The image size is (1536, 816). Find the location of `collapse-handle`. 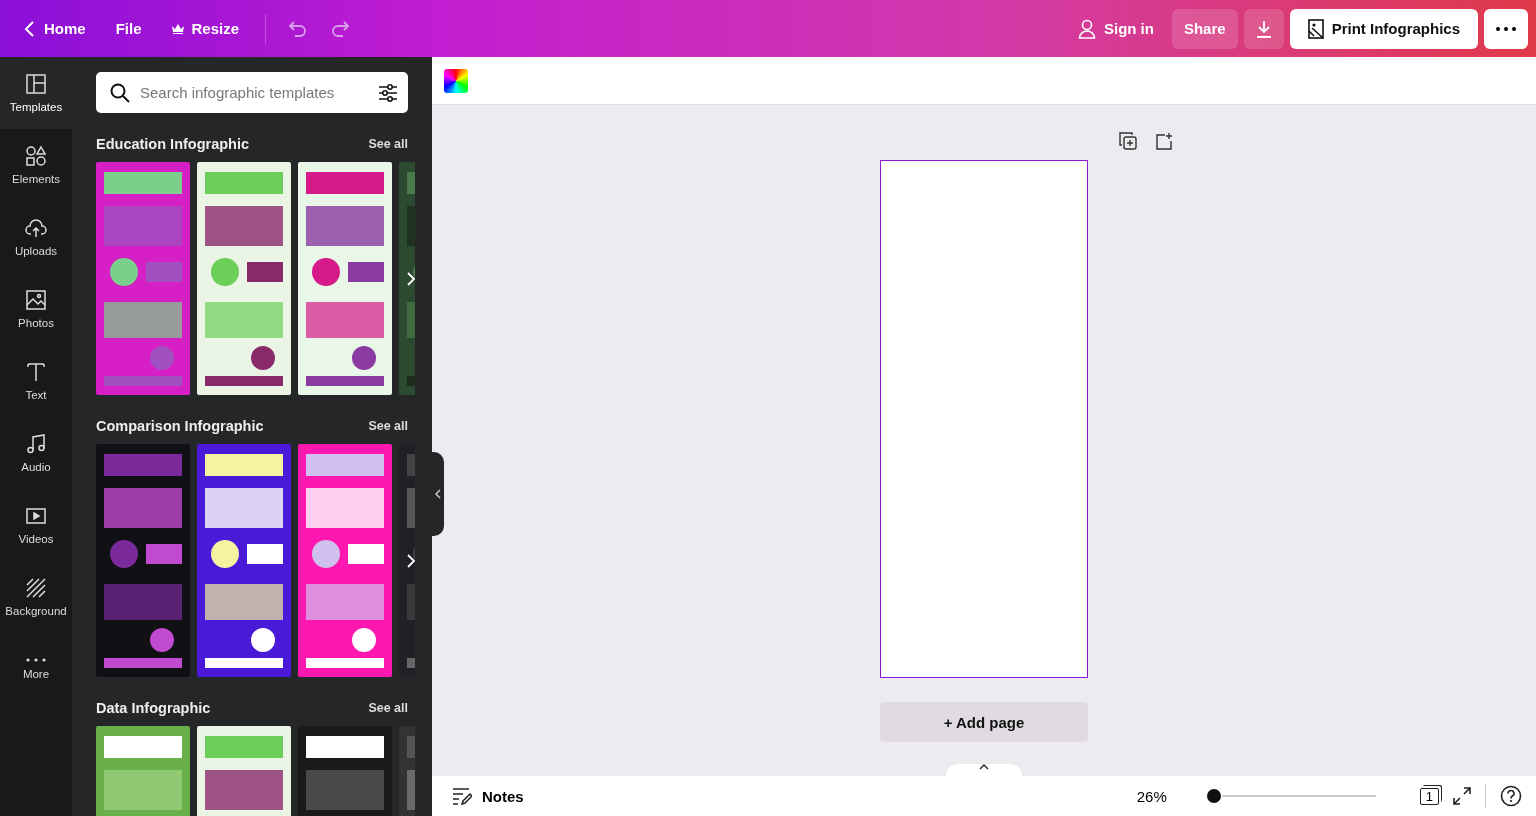

collapse-handle is located at coordinates (438, 494).